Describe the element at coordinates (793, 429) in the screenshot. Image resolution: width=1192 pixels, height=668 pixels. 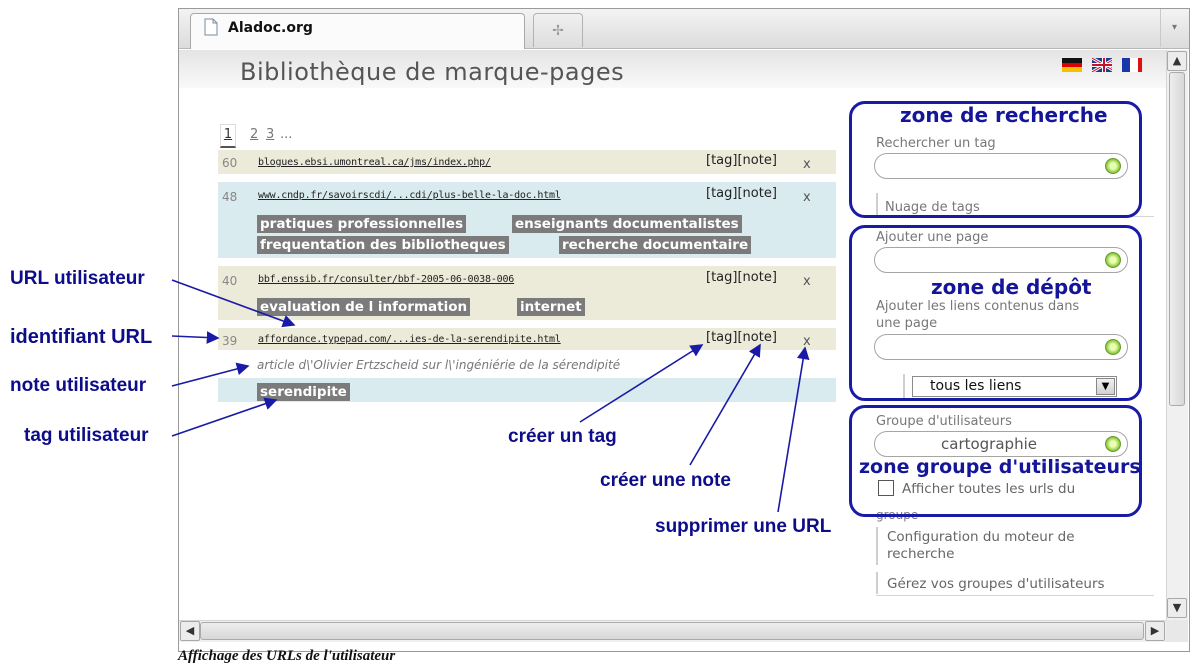
I see `arrow-delete-url` at that location.